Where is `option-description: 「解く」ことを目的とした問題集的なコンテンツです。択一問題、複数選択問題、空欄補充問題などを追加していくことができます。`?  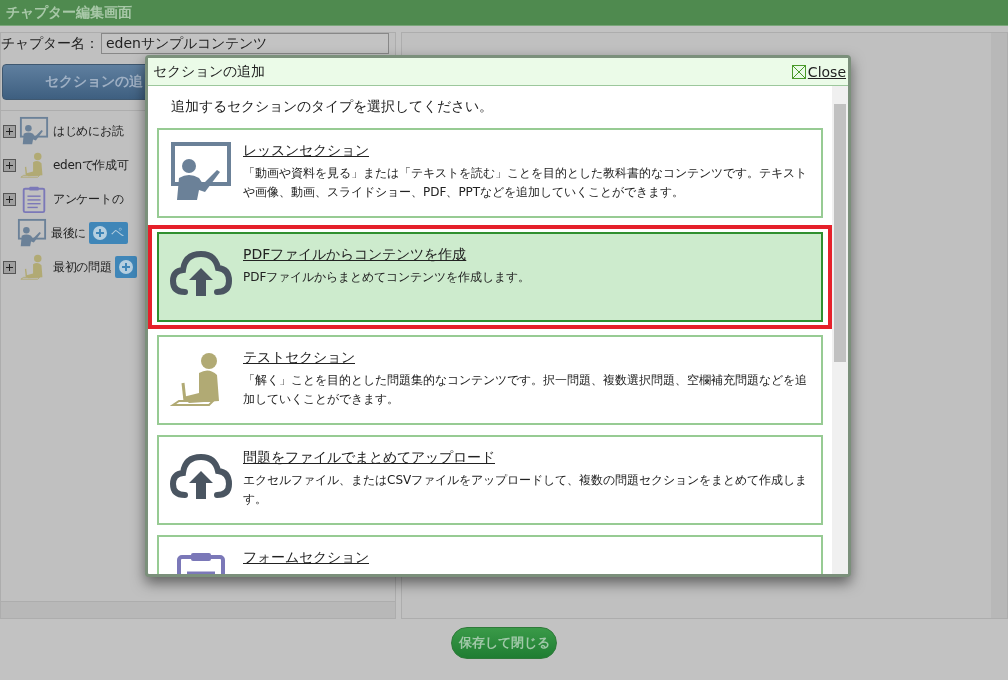 option-description: 「解く」ことを目的とした問題集的なコンテンツです。択一問題、複数選択問題、空欄補充問題などを追加していくことができます。 is located at coordinates (525, 390).